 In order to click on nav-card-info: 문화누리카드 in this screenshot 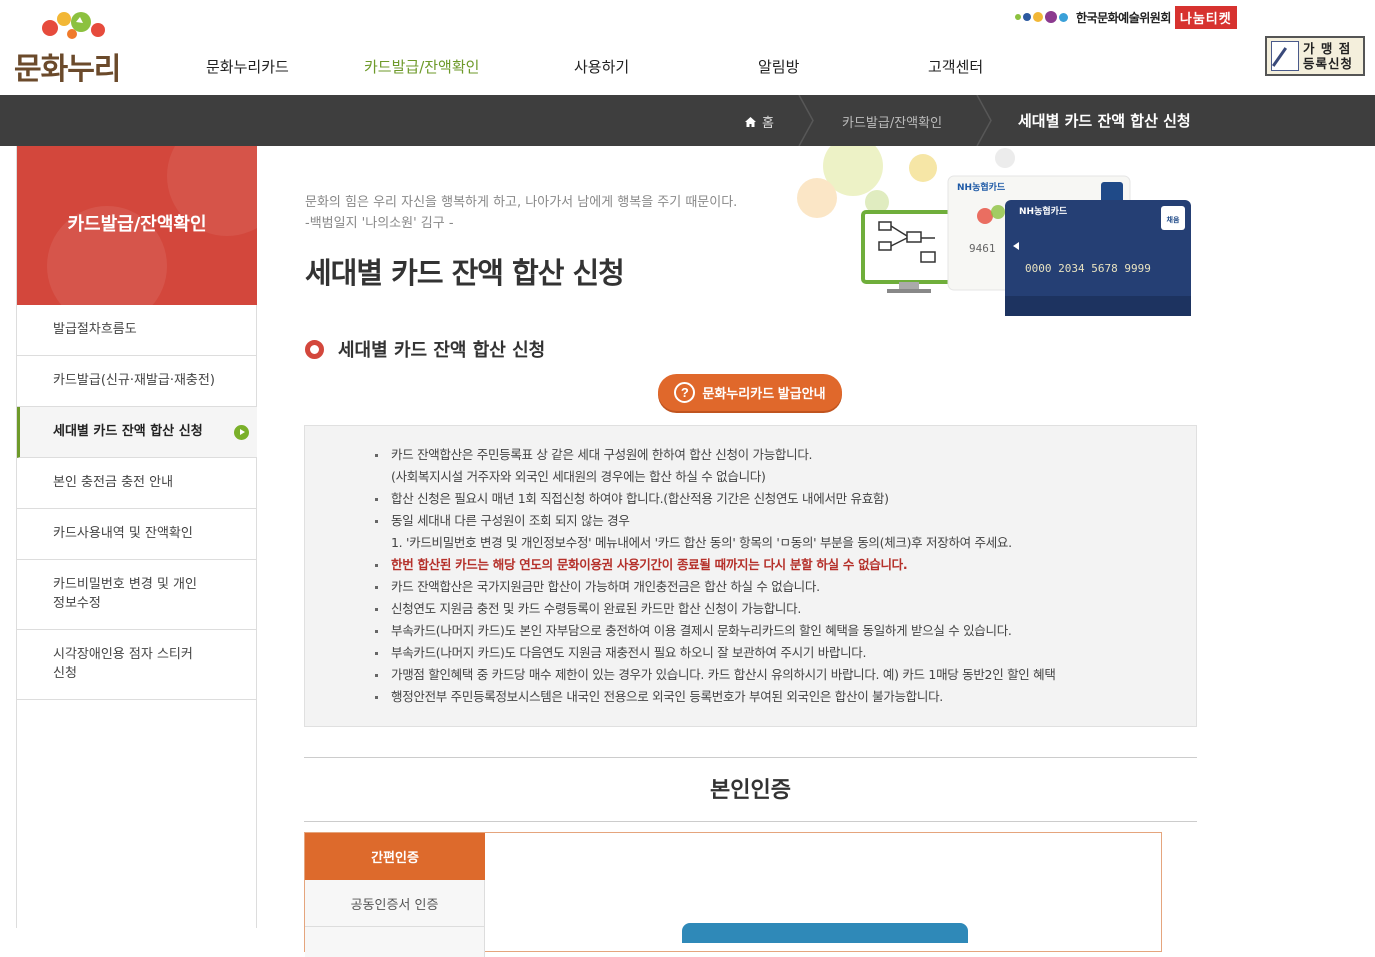, I will do `click(247, 66)`.